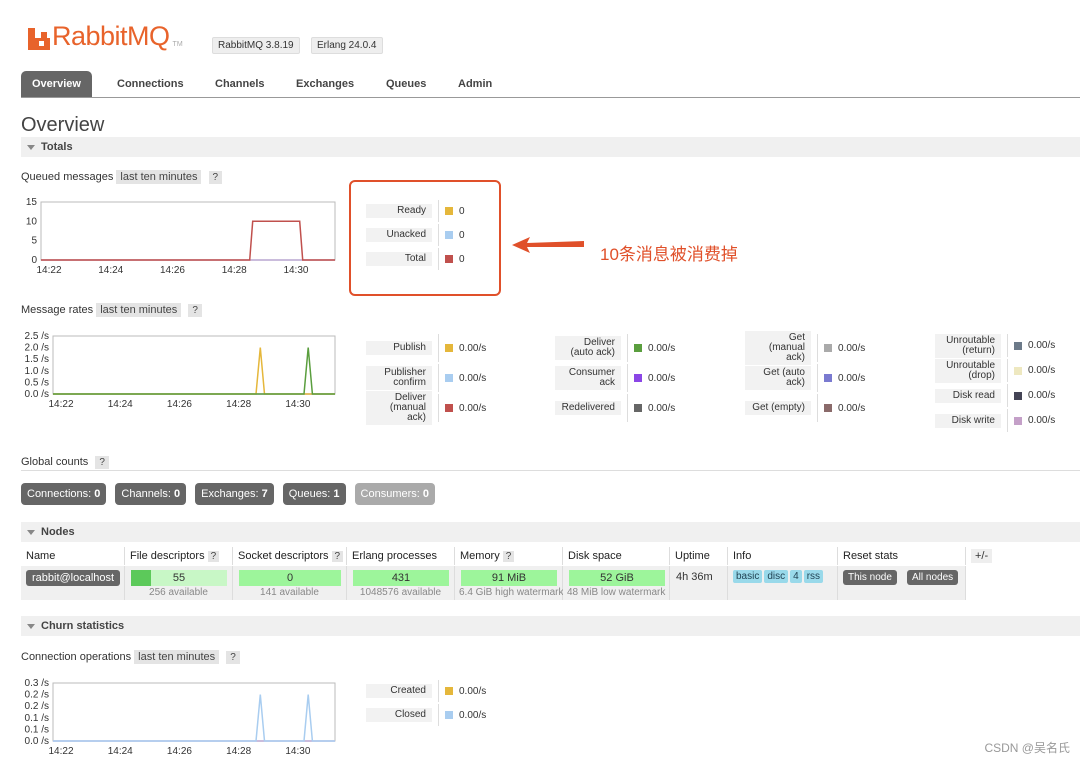  What do you see at coordinates (120, 404) in the screenshot?
I see `rates-xtick: 14:24` at bounding box center [120, 404].